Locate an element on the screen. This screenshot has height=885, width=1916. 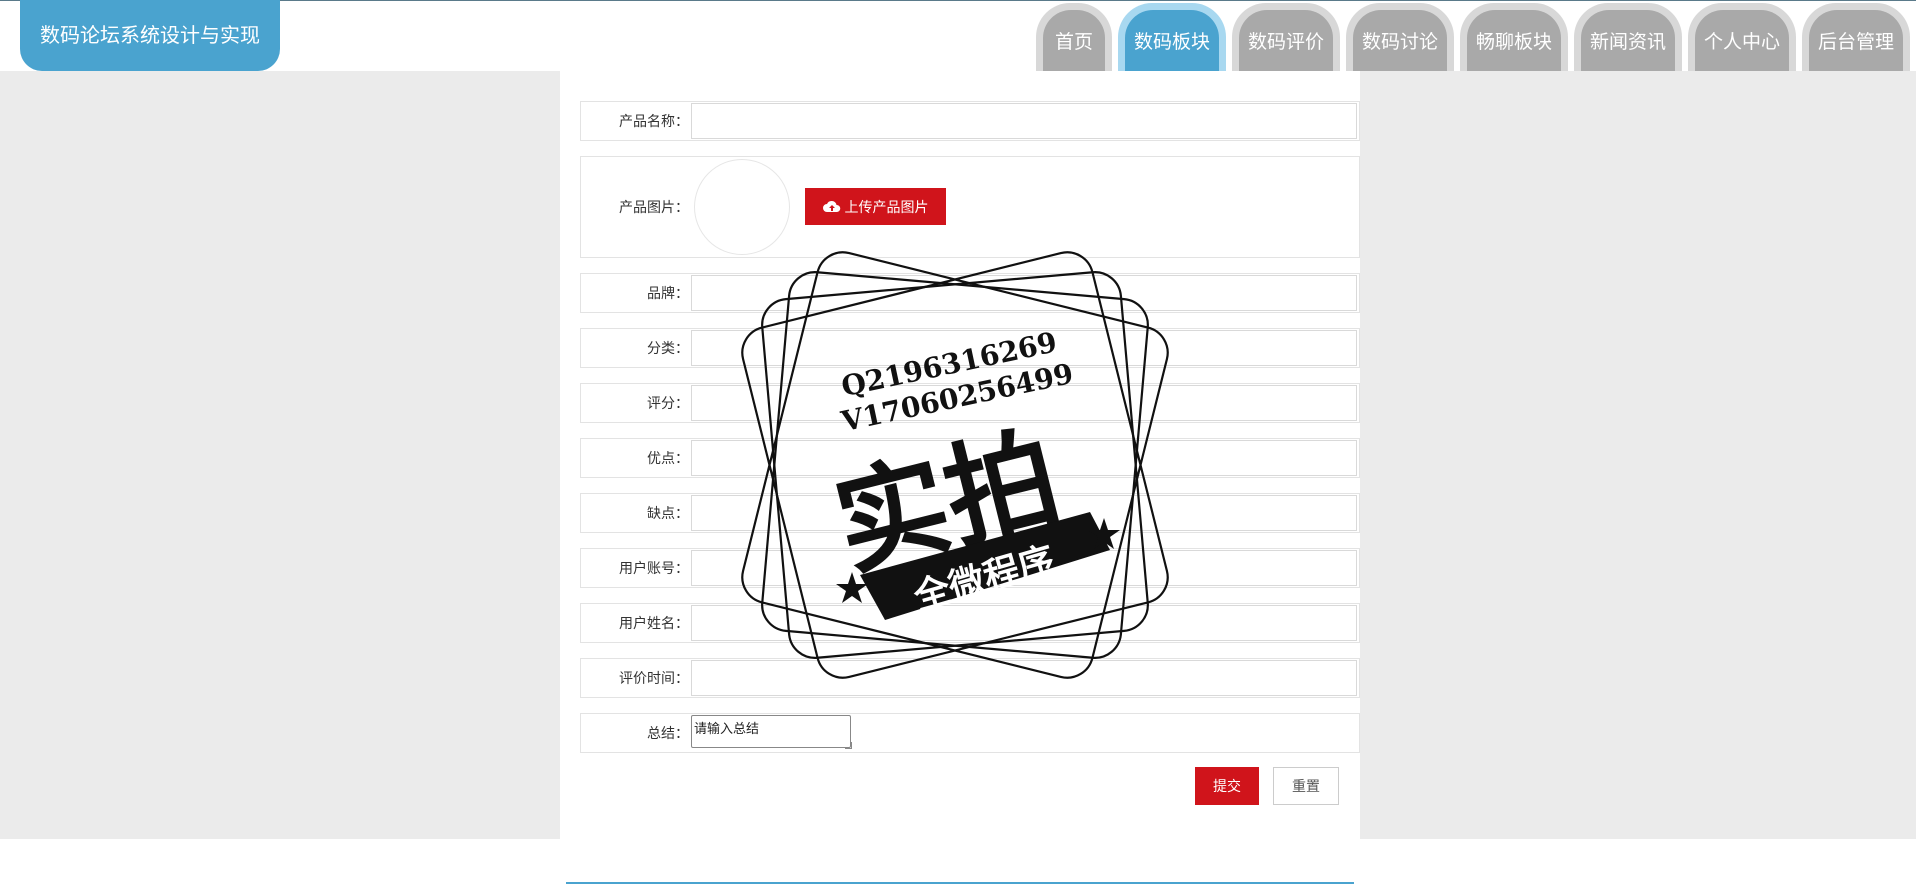
row-user-name: 用户姓名： is located at coordinates (970, 623).